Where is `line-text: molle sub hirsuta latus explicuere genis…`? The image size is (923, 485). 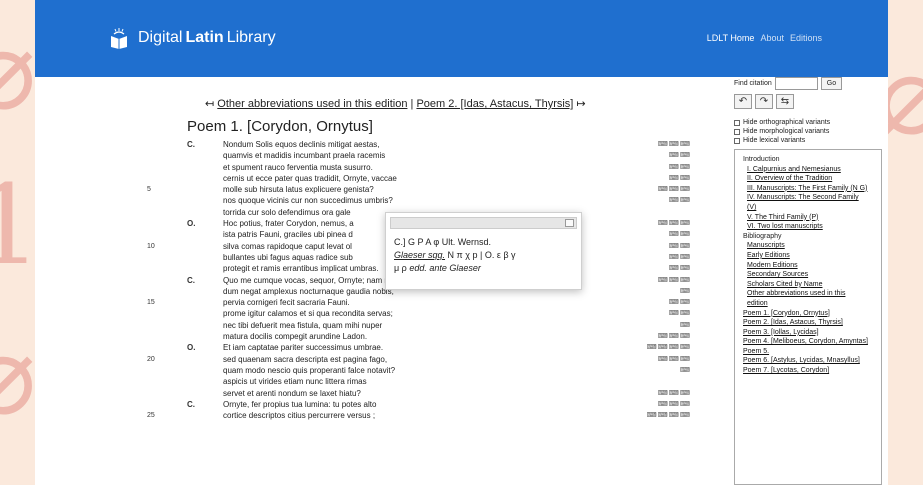 line-text: molle sub hirsuta latus explicuere genis… is located at coordinates (298, 190).